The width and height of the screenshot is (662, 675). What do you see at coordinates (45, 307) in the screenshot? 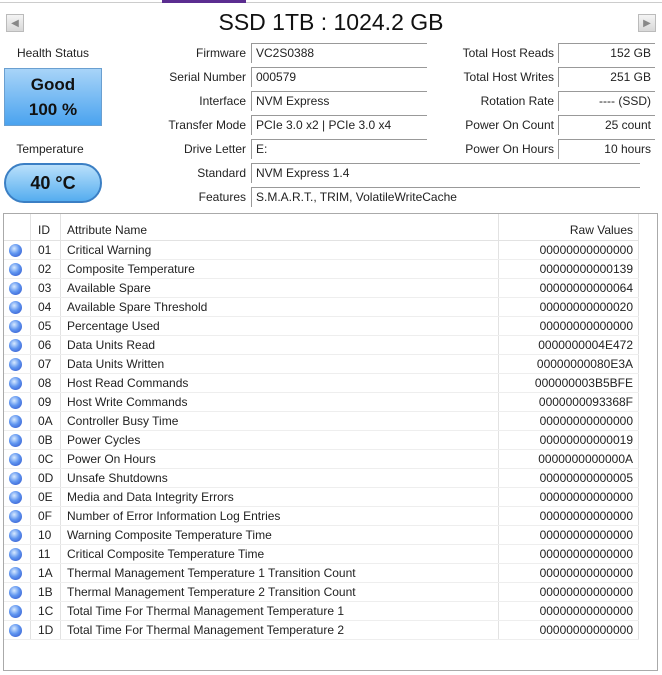
I see `attribute-id: 04` at bounding box center [45, 307].